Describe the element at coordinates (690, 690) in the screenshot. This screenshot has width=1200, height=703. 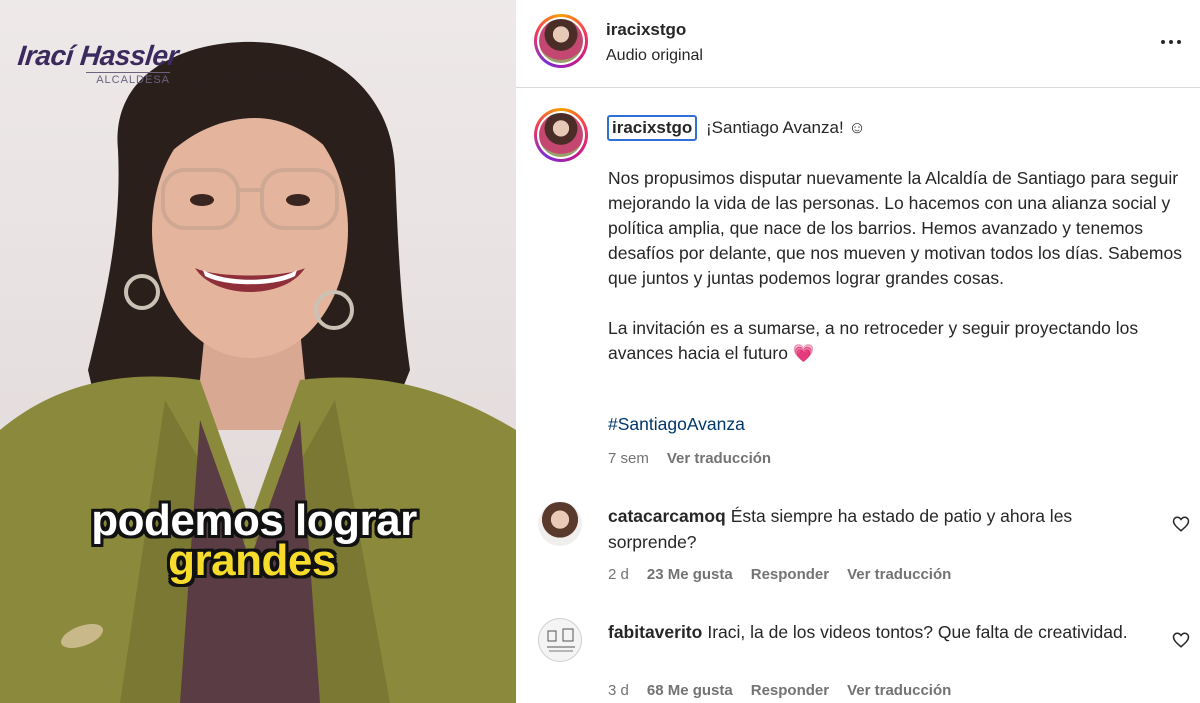
I see `comment-likes: 68 Me gusta` at that location.